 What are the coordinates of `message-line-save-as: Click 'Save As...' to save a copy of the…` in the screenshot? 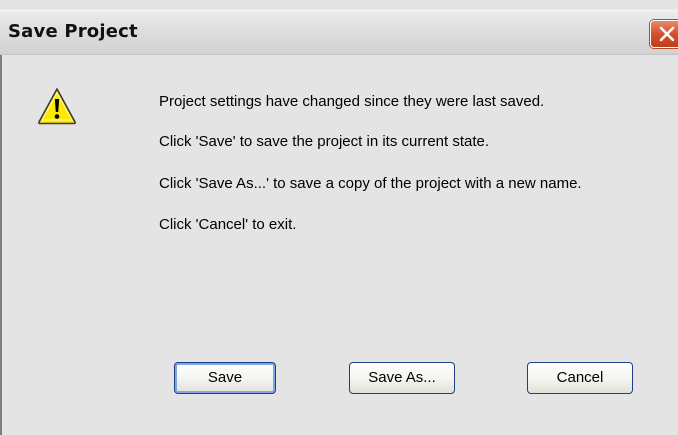 It's located at (370, 183).